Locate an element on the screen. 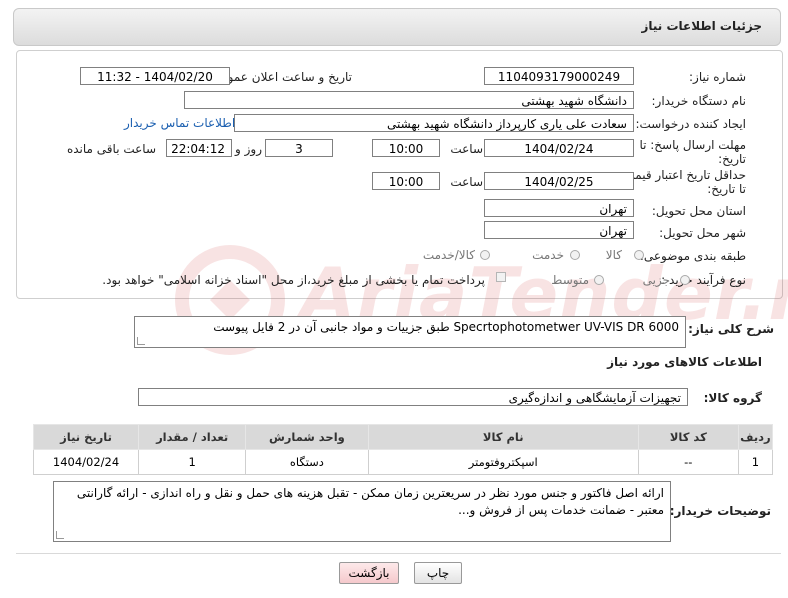  province-label: استان محل تحویل: is located at coordinates (698, 211).